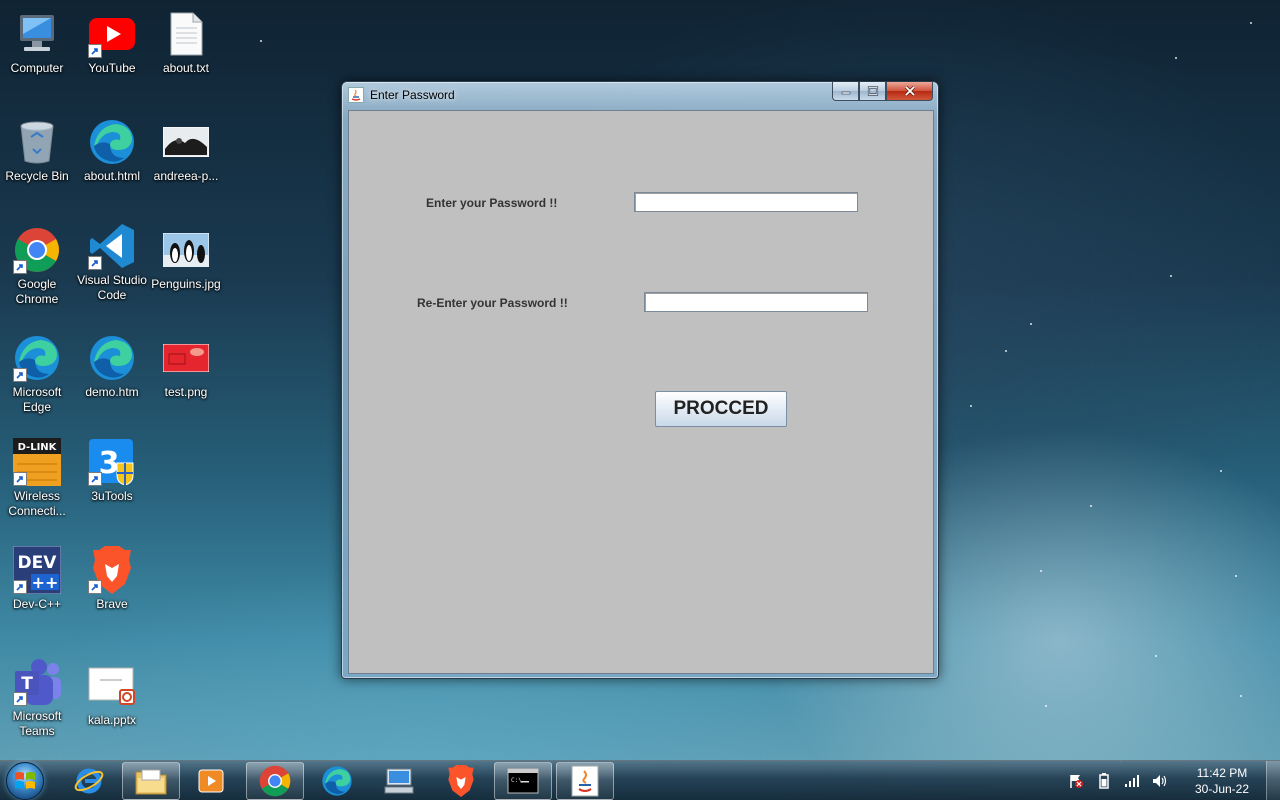  I want to click on window-controls, so click(882, 91).